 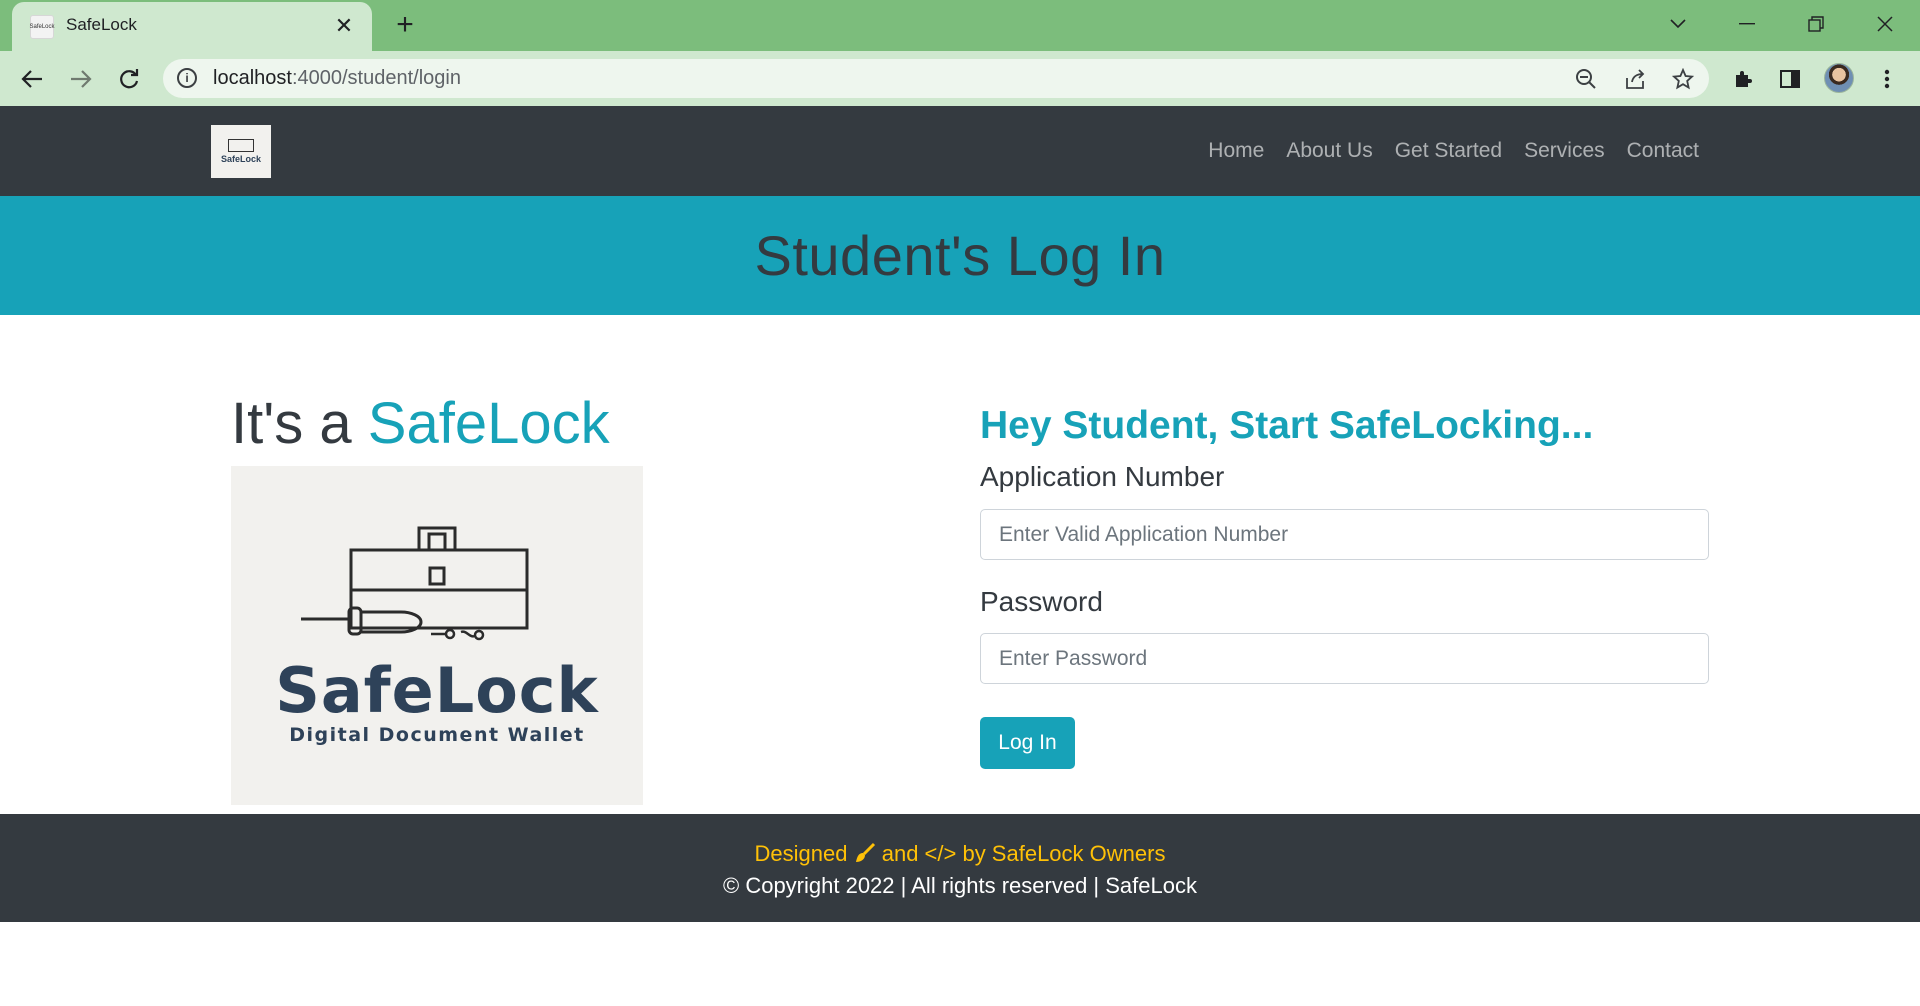 I want to click on browser-tabstrip: SafeLock SafeLock ✕ +, so click(x=960, y=25).